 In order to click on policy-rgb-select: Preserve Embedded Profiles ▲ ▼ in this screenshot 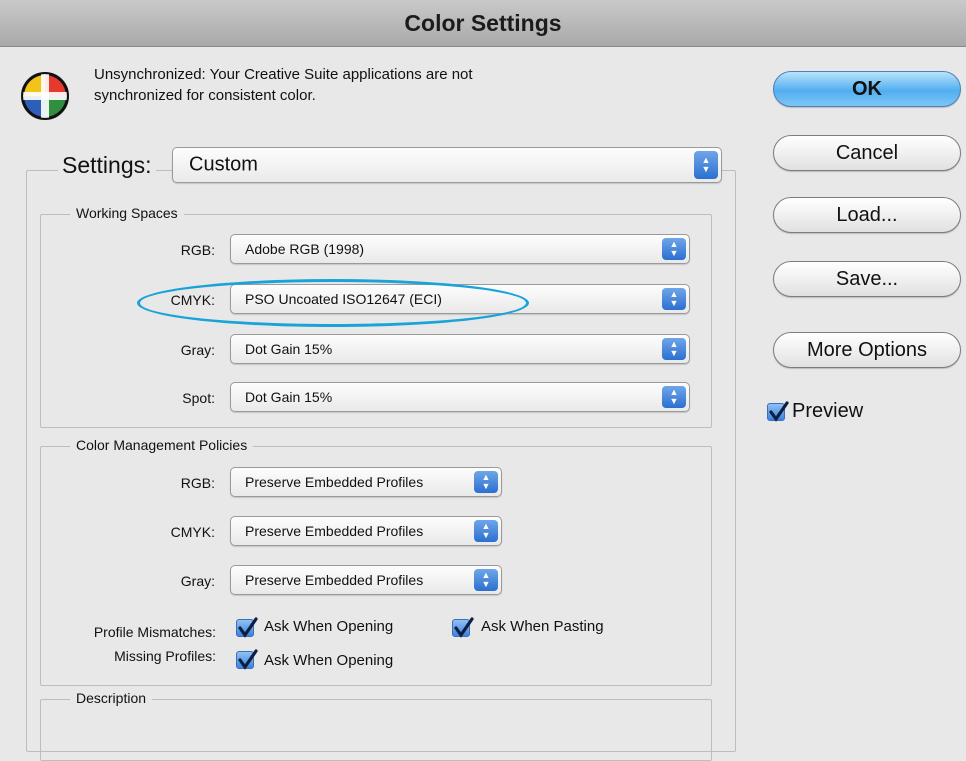, I will do `click(366, 482)`.